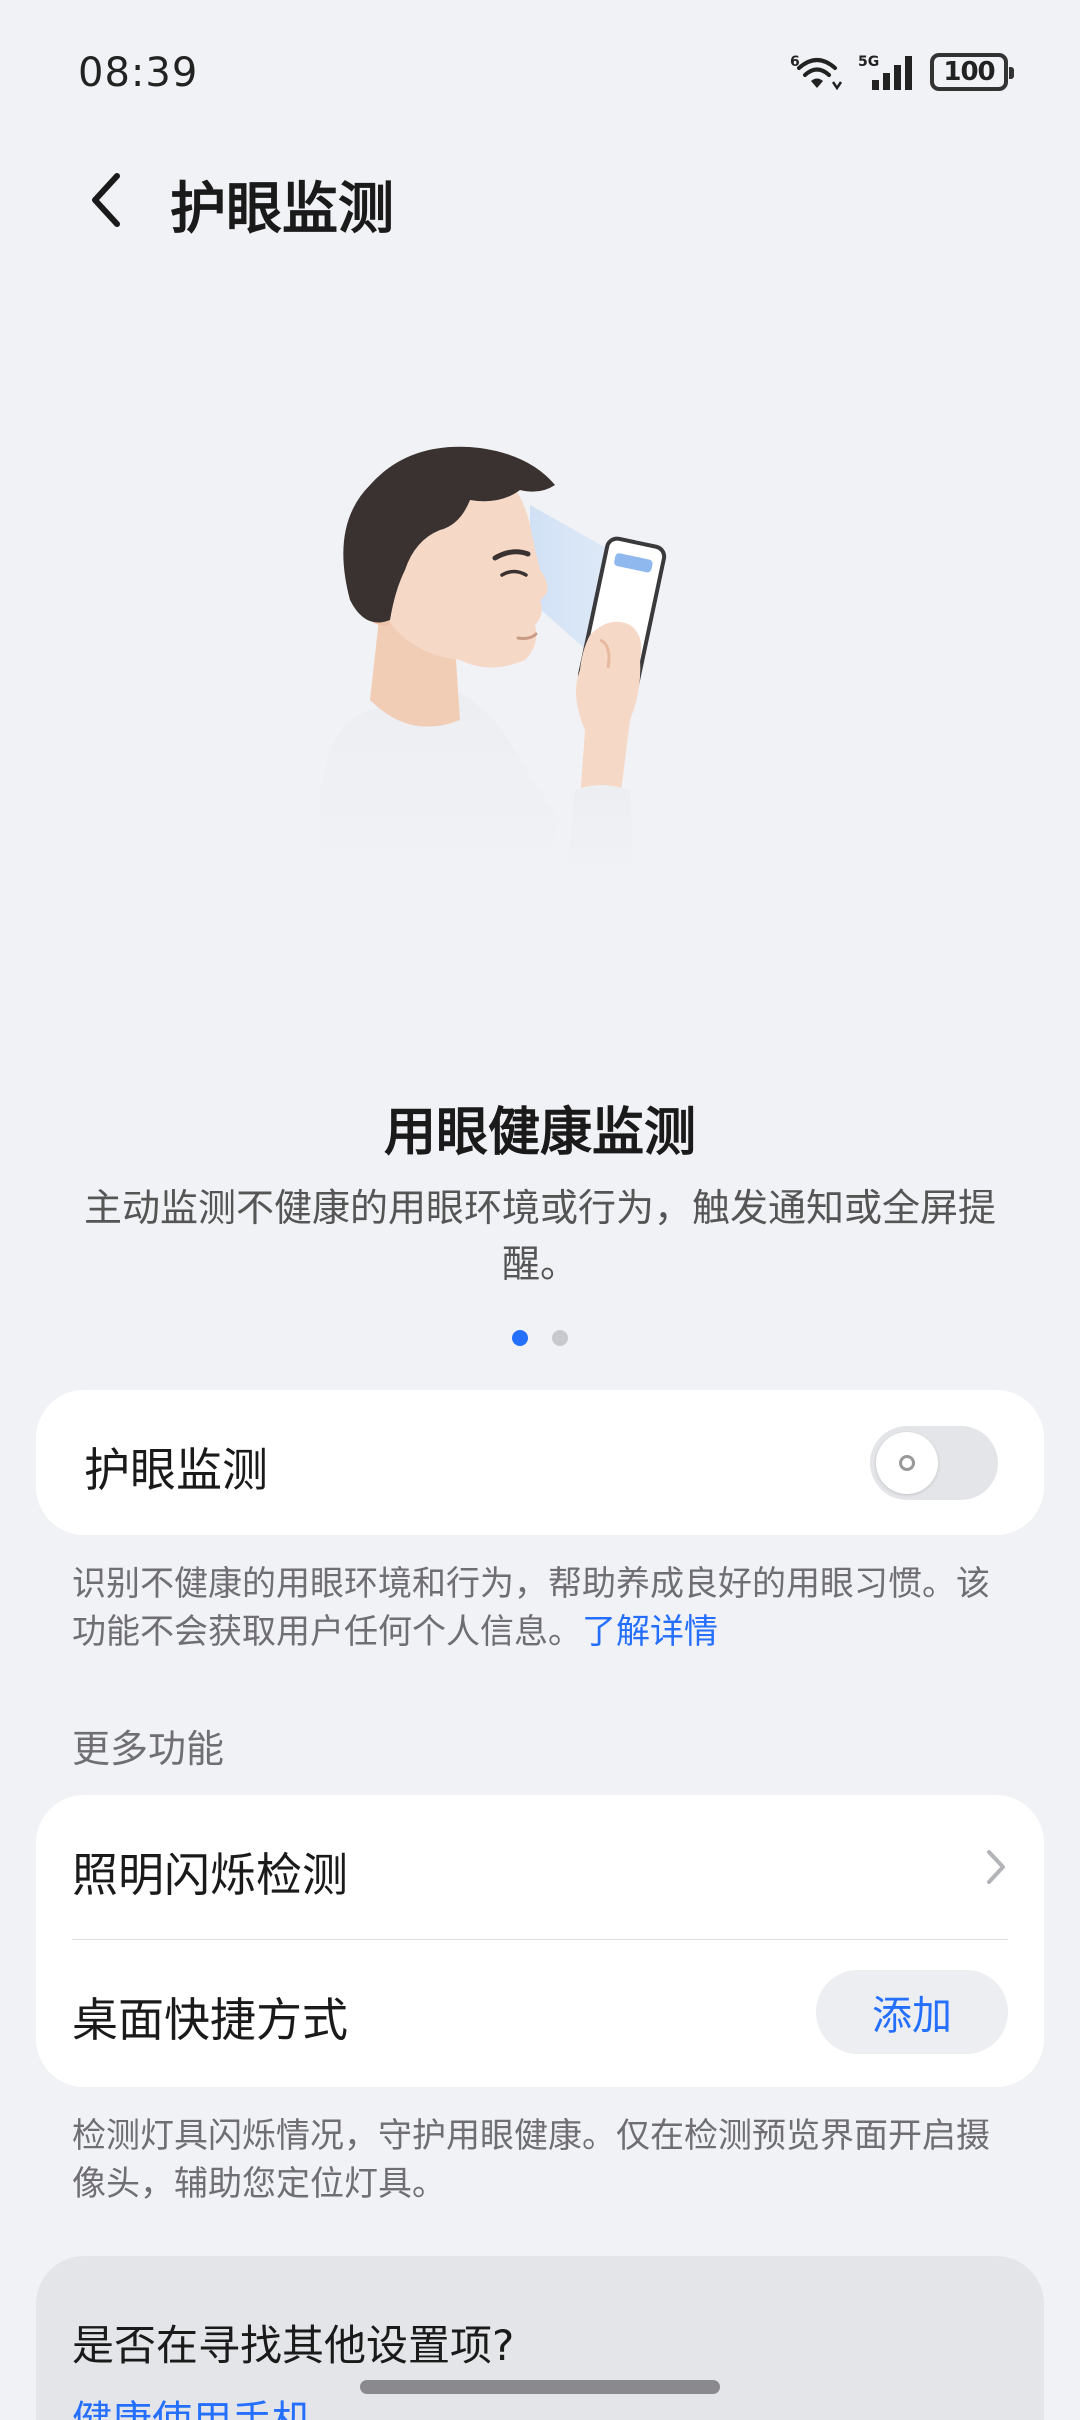 The width and height of the screenshot is (1080, 2420). What do you see at coordinates (540, 1462) in the screenshot?
I see `eye-care-toggle-card: 护眼监测` at bounding box center [540, 1462].